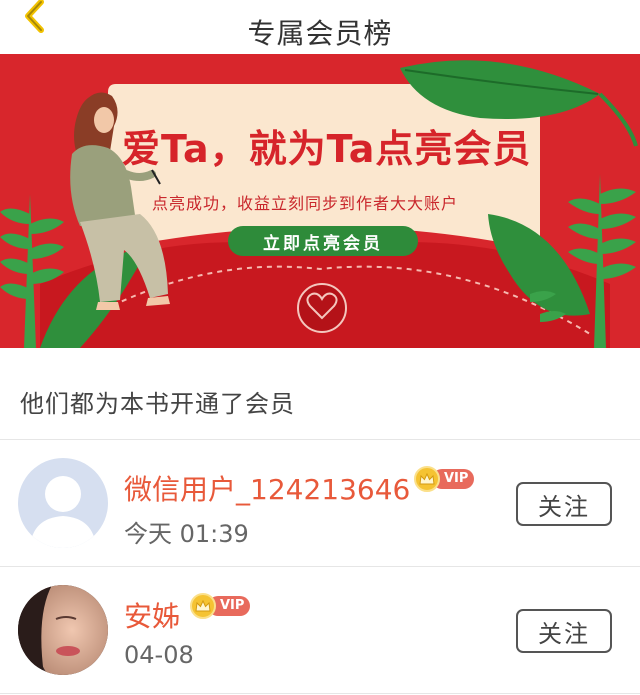 This screenshot has height=695, width=640. What do you see at coordinates (323, 241) in the screenshot?
I see `activate-membership-button: 立即点亮会员` at bounding box center [323, 241].